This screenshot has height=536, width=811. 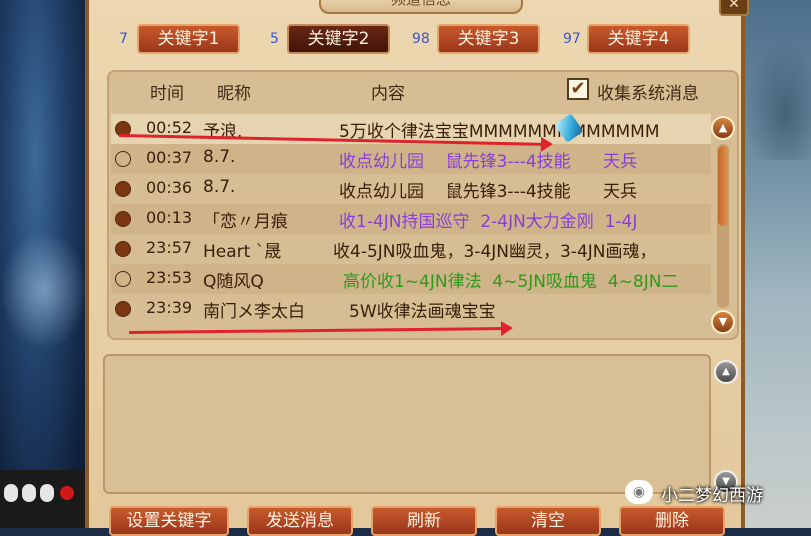 I want to click on message-row: 23:53 Q随风Q 高价收1~4JN律法 4~5JN吸血鬼 4~8JN二, so click(x=411, y=279).